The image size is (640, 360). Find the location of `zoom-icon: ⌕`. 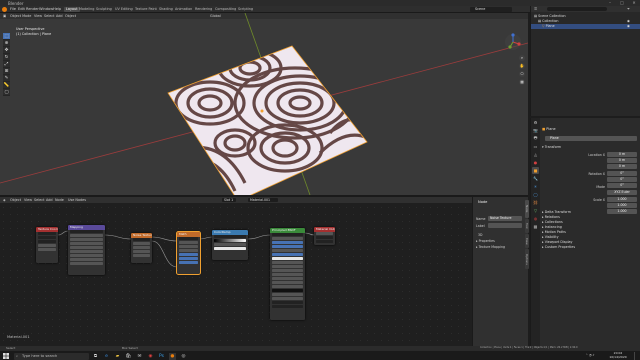

zoom-icon: ⌕ is located at coordinates (522, 58).